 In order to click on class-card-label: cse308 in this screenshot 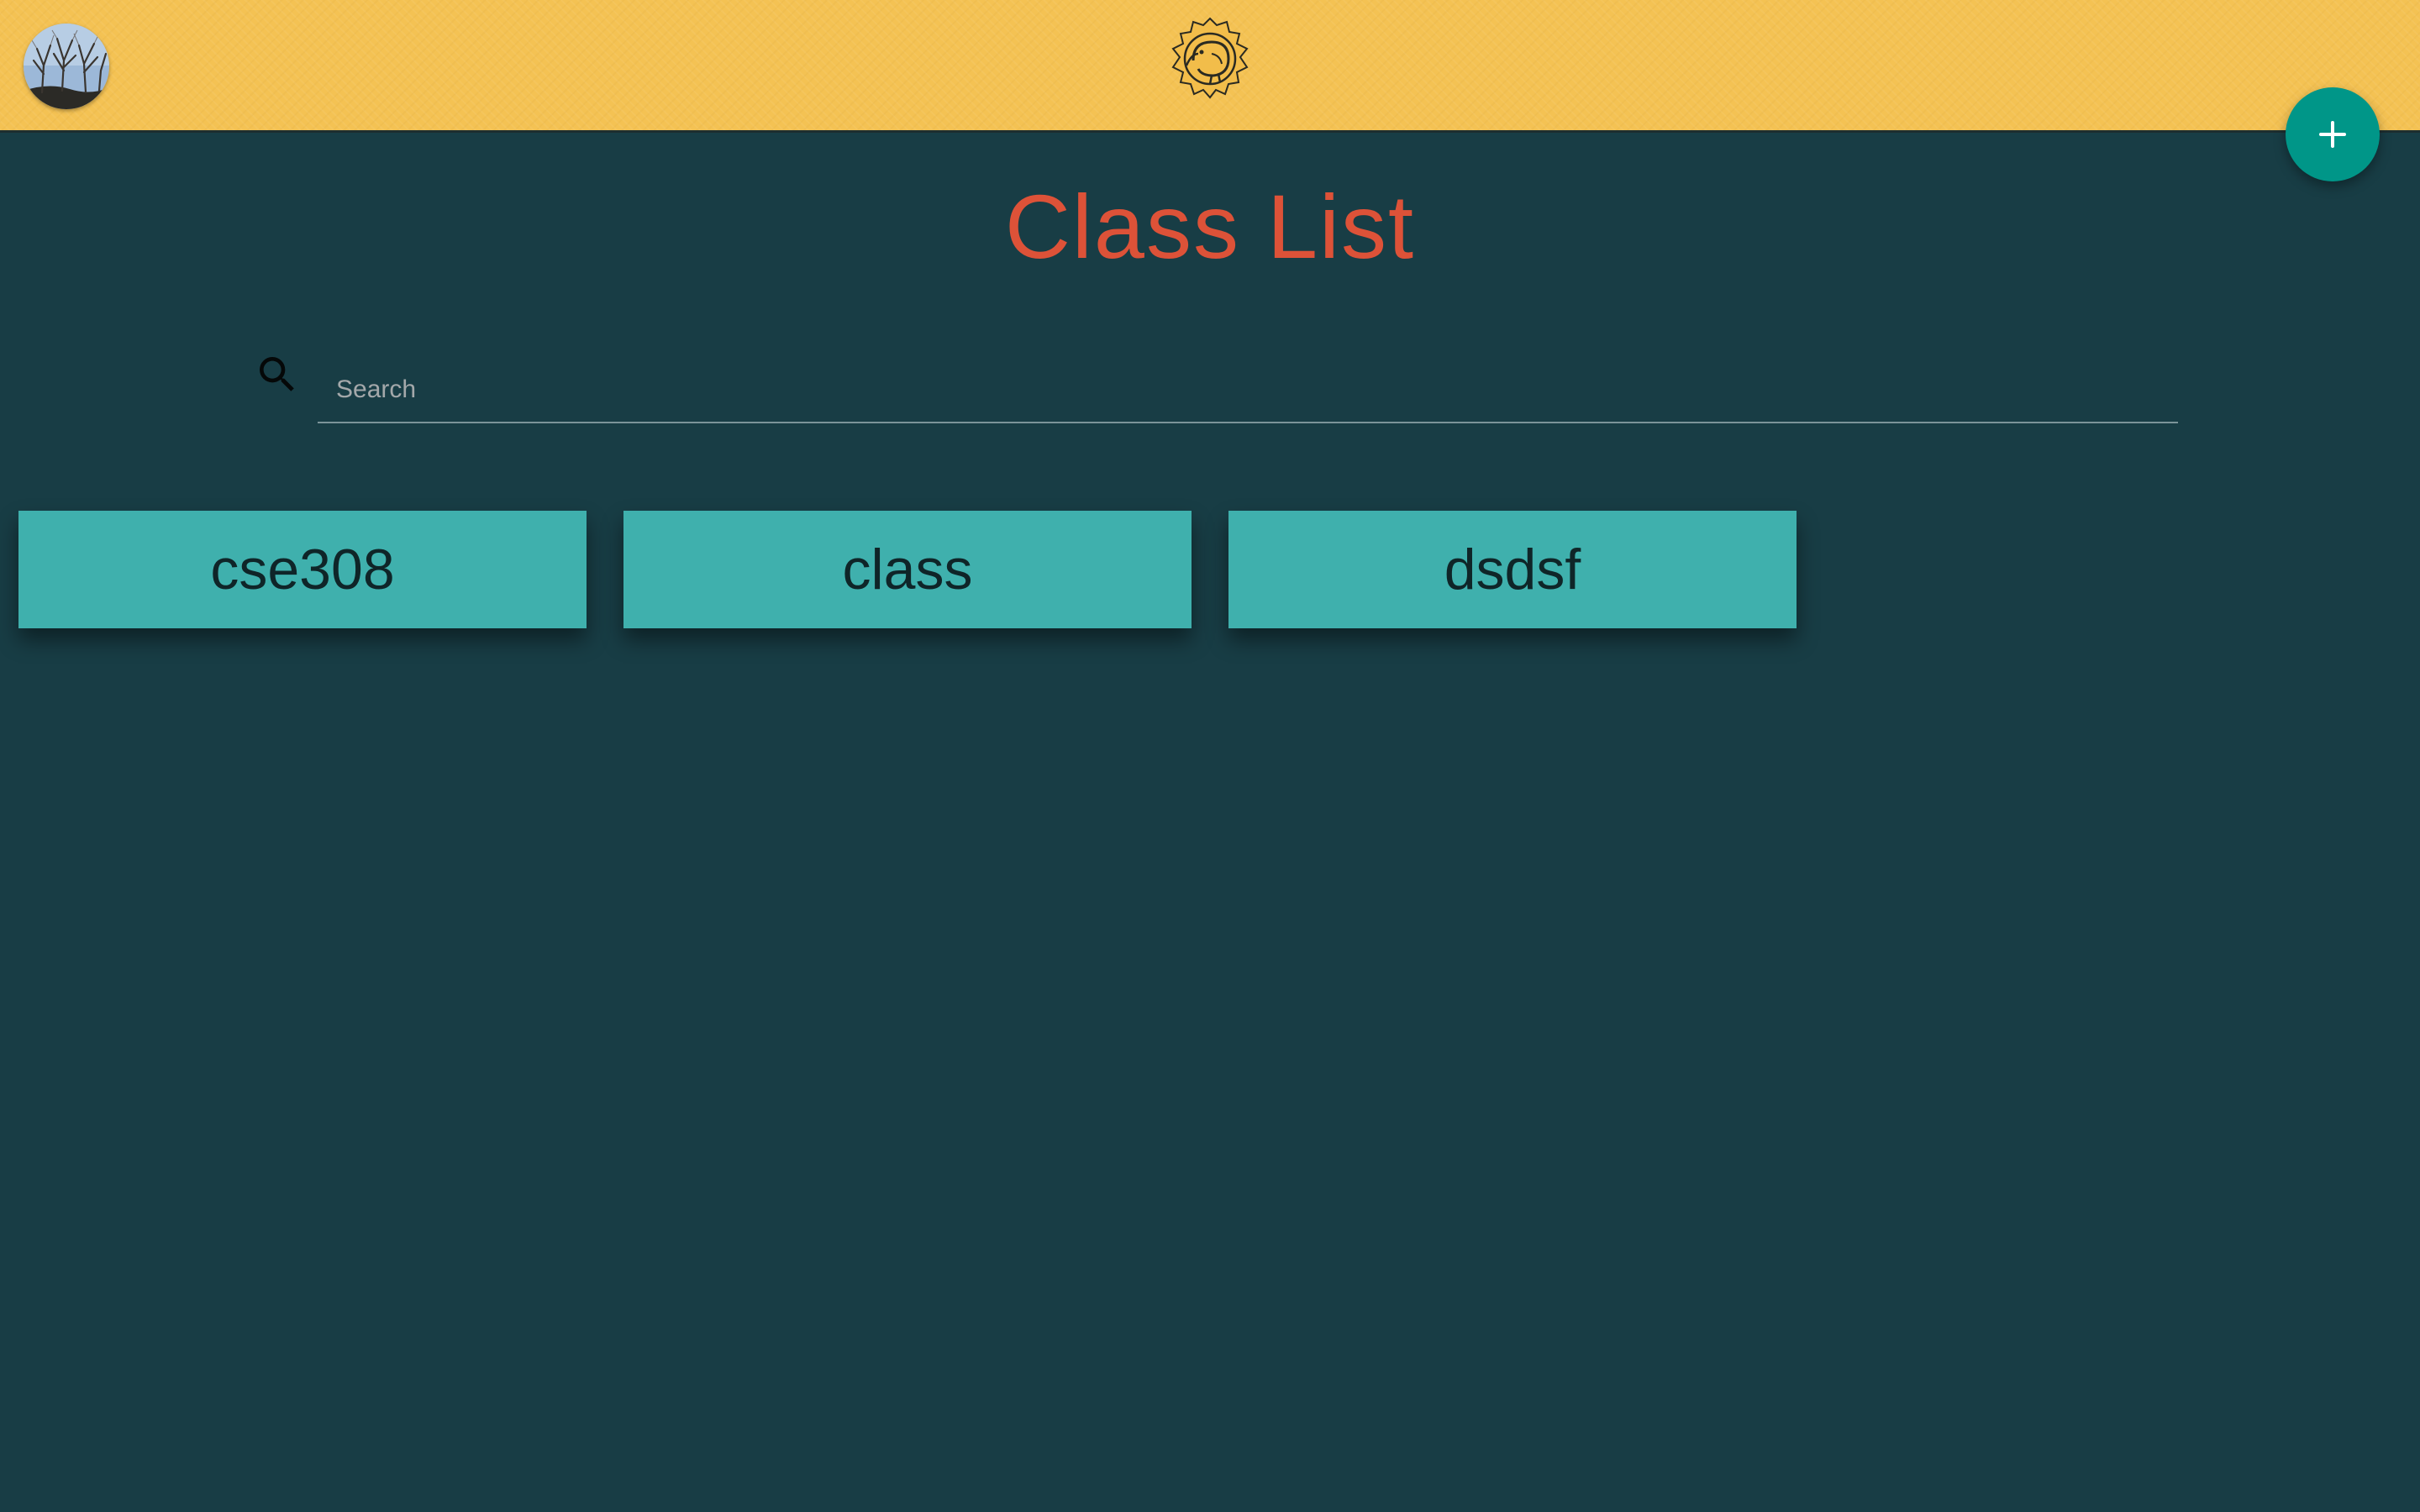, I will do `click(302, 569)`.